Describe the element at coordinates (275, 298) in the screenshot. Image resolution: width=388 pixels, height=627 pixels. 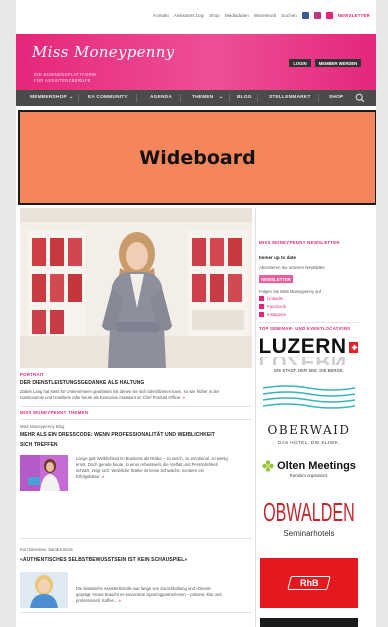
I see `sidebar-linkedin-label: LinkedIn` at that location.